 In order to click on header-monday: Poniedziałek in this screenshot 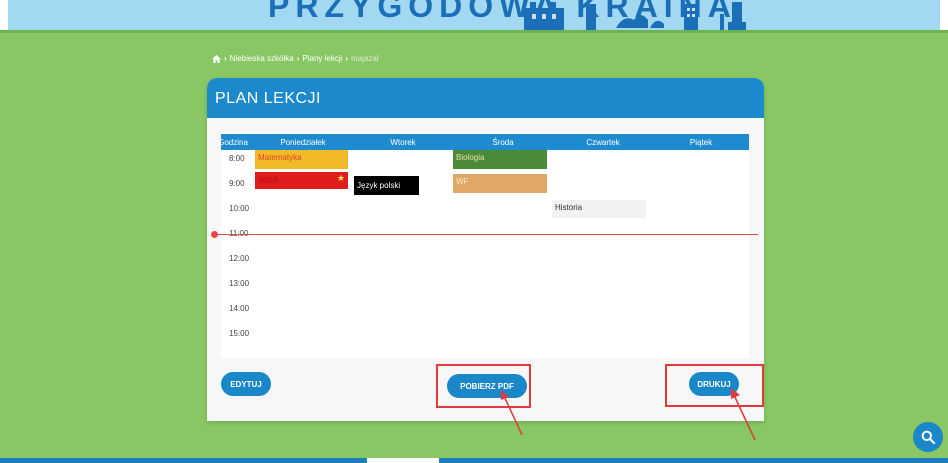, I will do `click(303, 142)`.